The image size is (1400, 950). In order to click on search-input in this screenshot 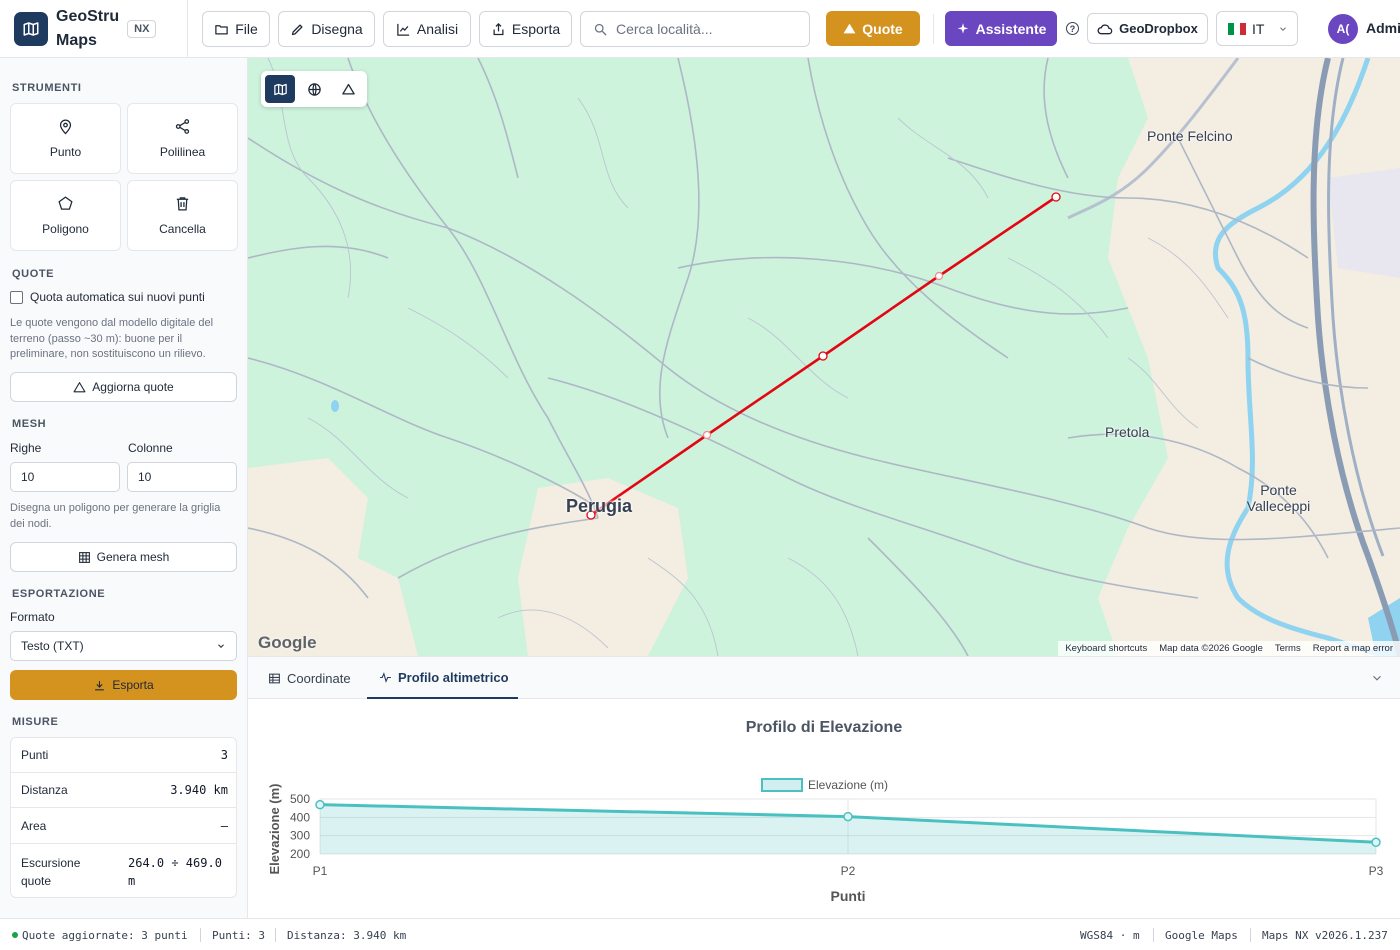, I will do `click(706, 29)`.